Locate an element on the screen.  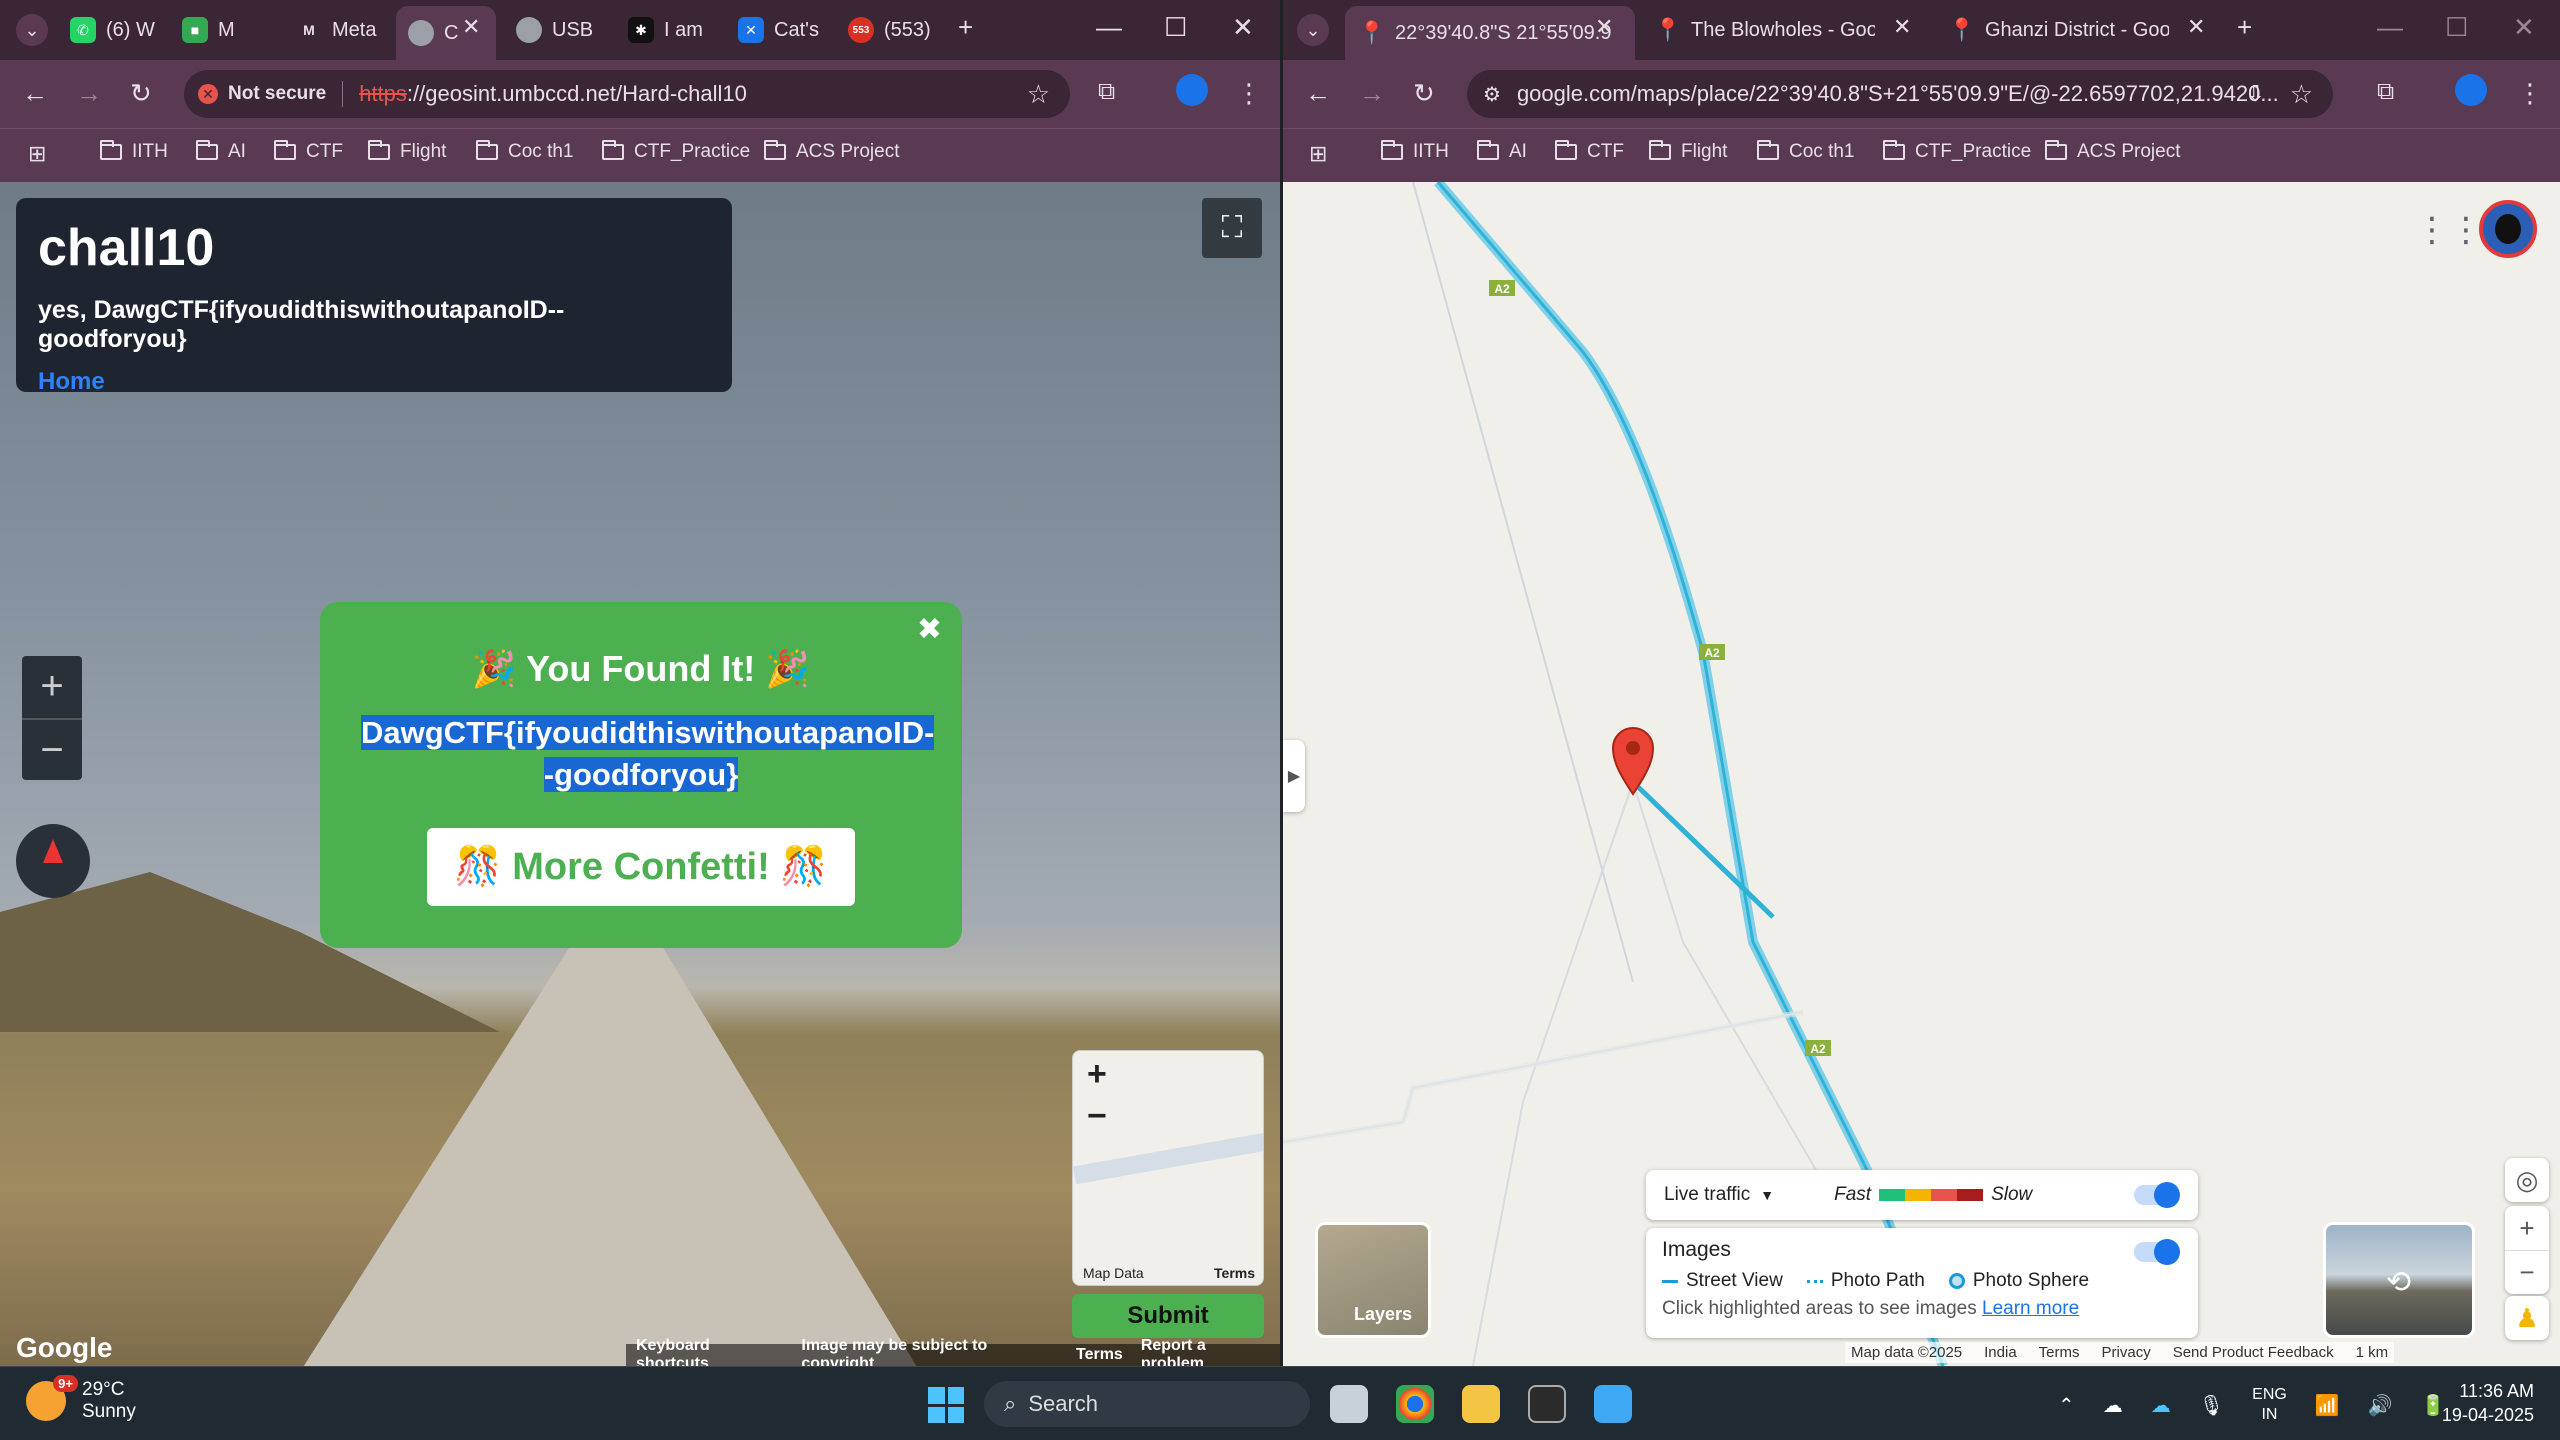
tab-blowholes: 📍 The Blowholes - Google is located at coordinates (1760, 30).